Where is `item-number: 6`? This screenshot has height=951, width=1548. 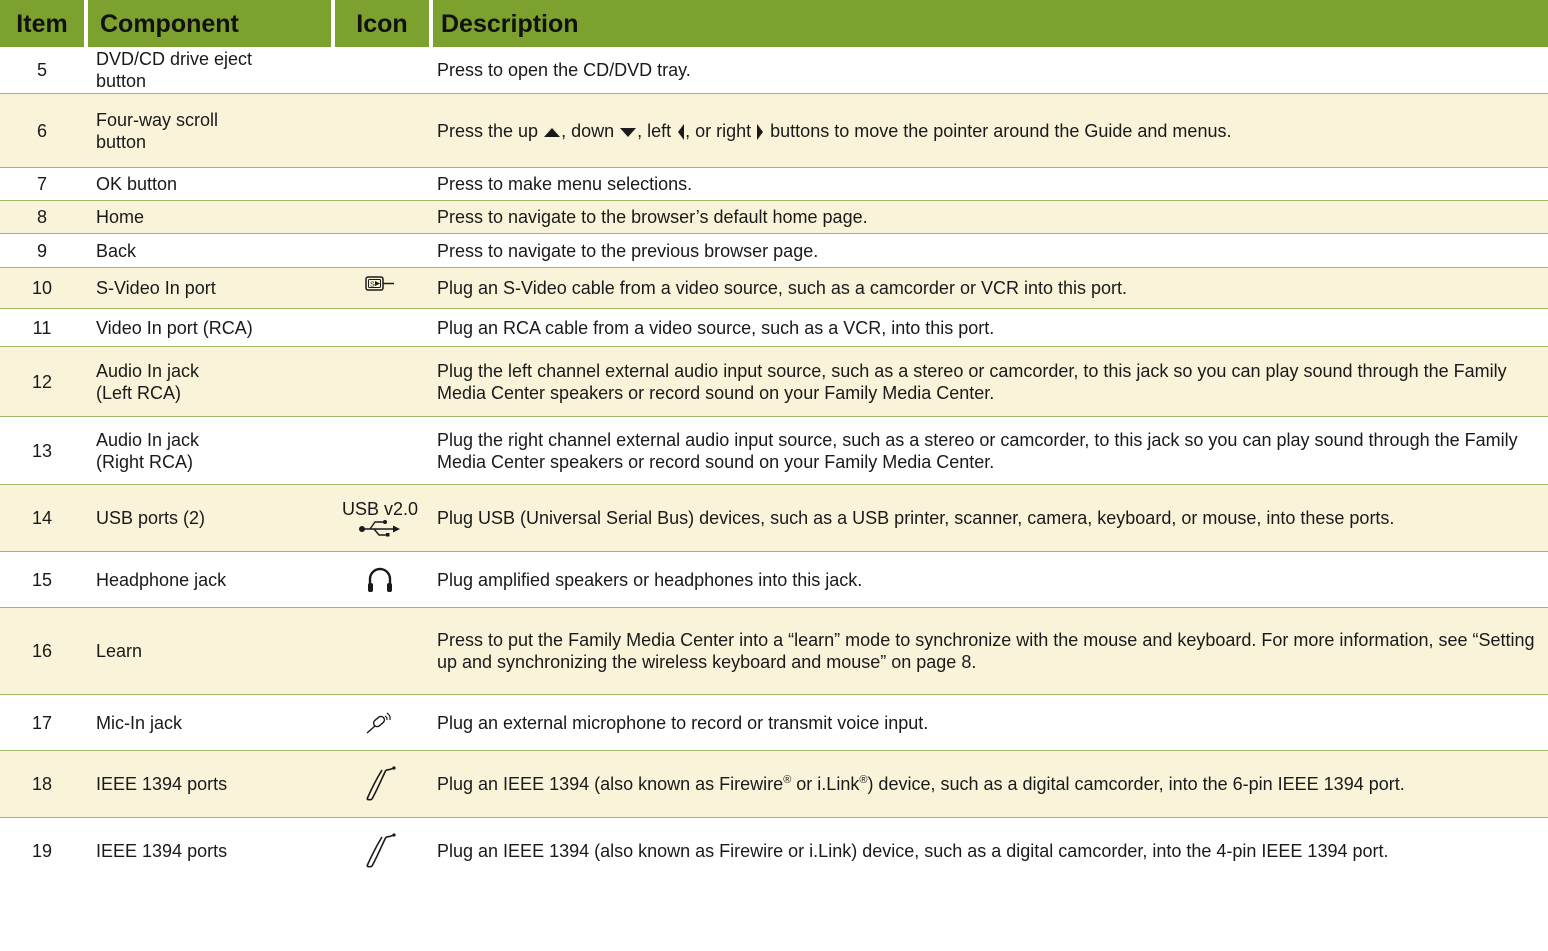 item-number: 6 is located at coordinates (41, 130).